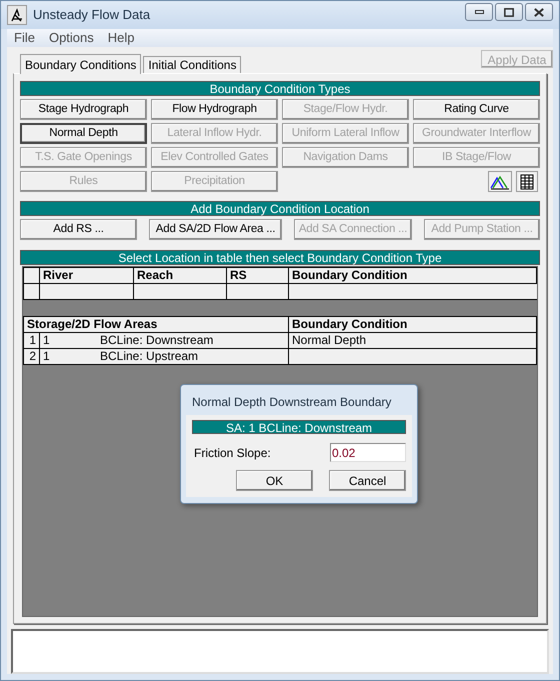 This screenshot has width=560, height=681. Describe the element at coordinates (121, 38) in the screenshot. I see `menu-item: Help` at that location.